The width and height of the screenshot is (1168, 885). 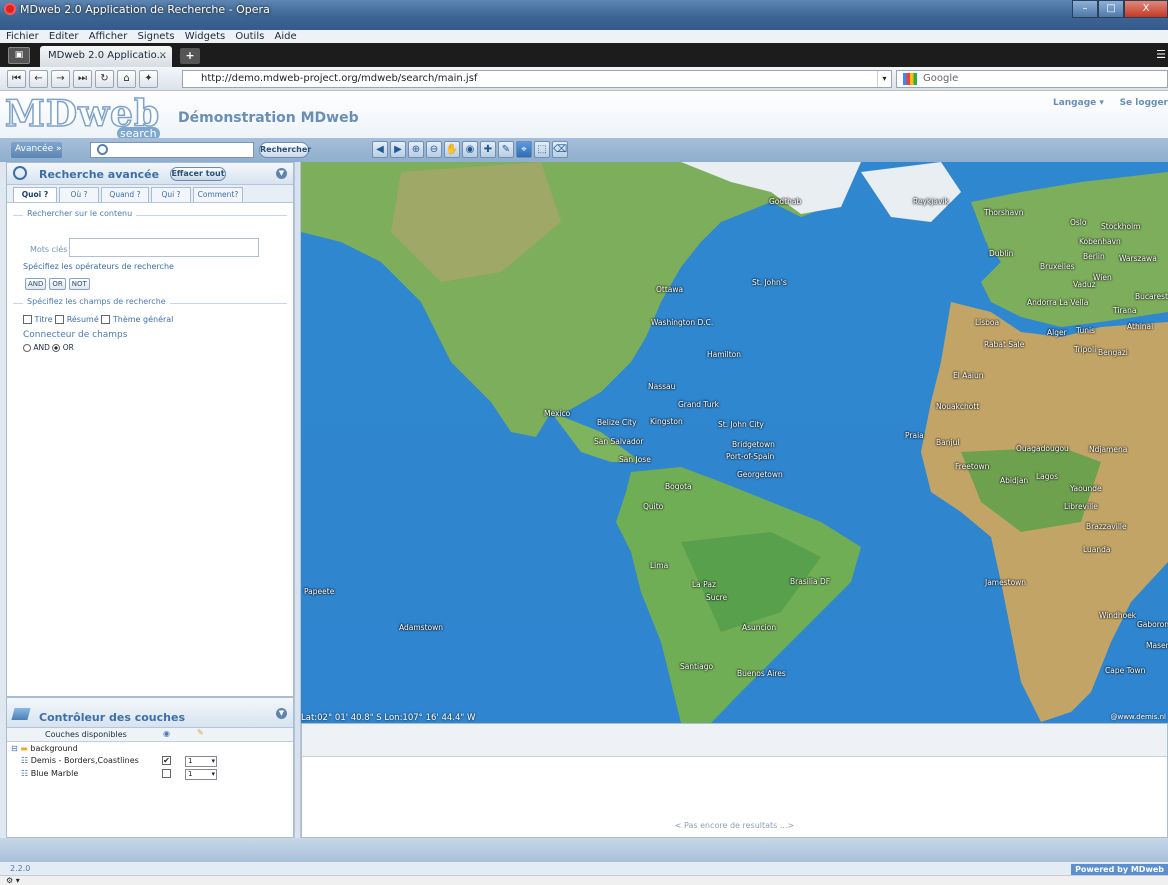 I want to click on advanced-search-button: Avancée », so click(x=36, y=150).